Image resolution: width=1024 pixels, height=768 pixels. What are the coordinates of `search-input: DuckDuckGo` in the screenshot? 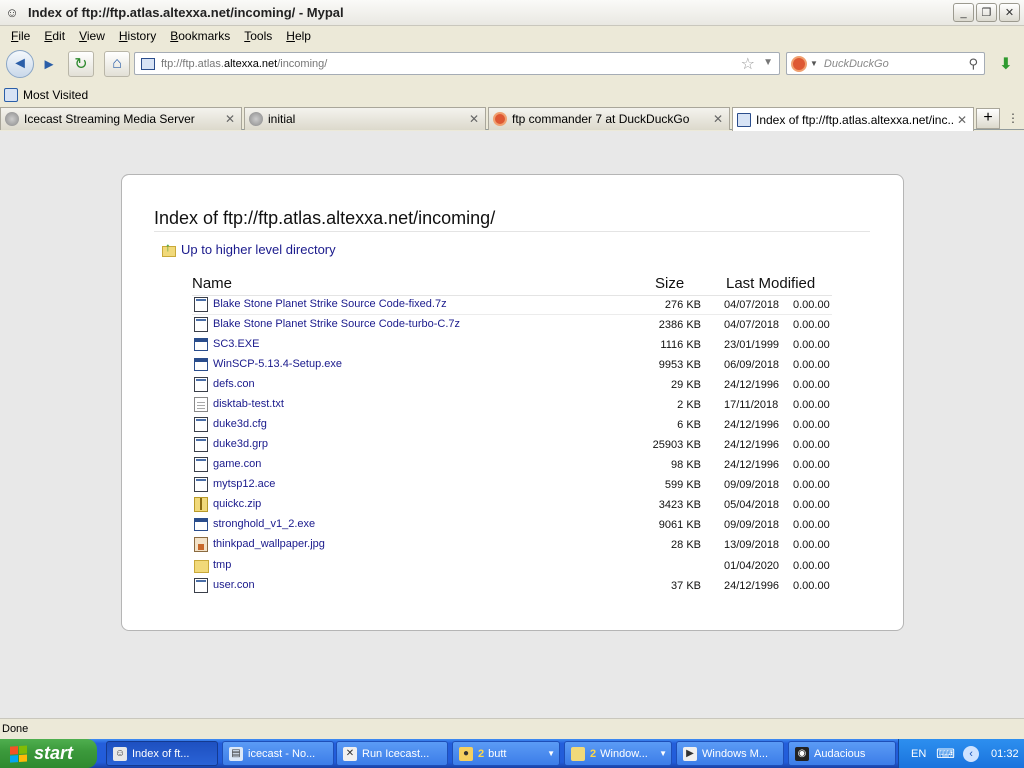 It's located at (856, 64).